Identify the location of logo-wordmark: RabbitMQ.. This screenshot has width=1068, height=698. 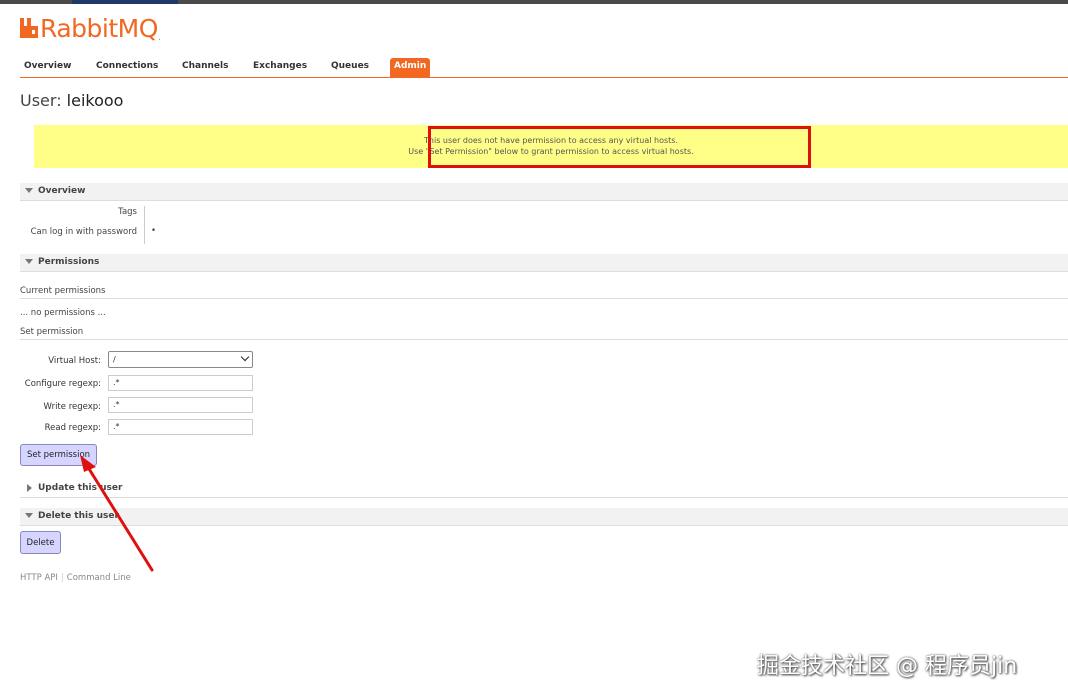
(100, 28).